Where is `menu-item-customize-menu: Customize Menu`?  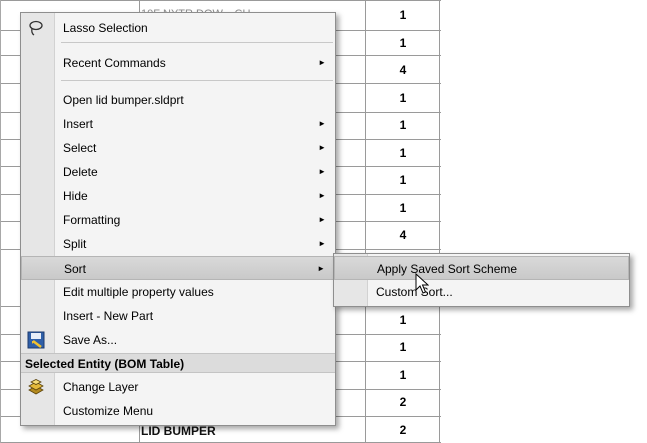 menu-item-customize-menu: Customize Menu is located at coordinates (178, 411).